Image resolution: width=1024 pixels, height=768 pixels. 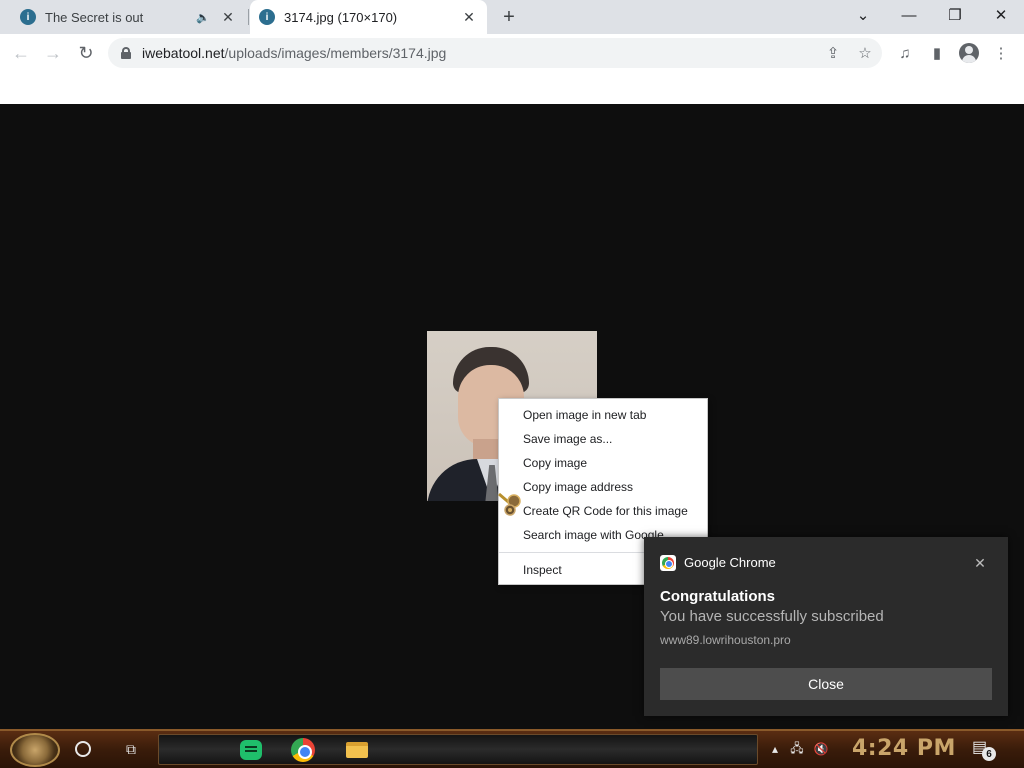 I want to click on restore-button: ❐, so click(x=955, y=15).